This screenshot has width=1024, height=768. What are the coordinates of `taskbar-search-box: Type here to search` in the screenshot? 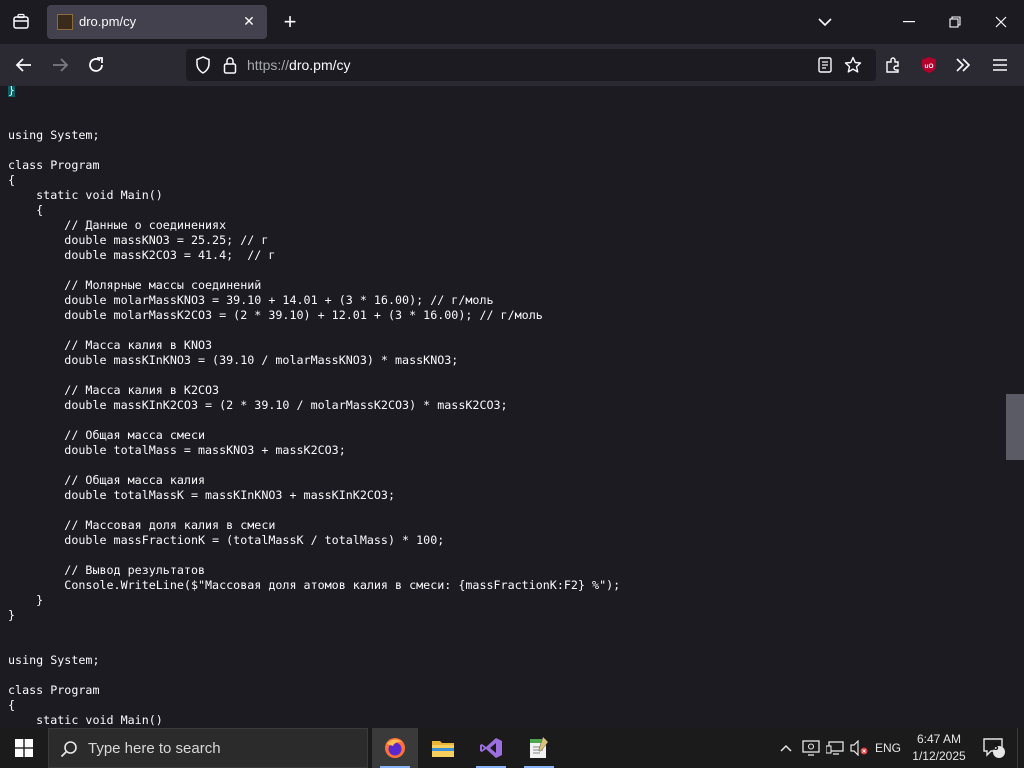 It's located at (208, 748).